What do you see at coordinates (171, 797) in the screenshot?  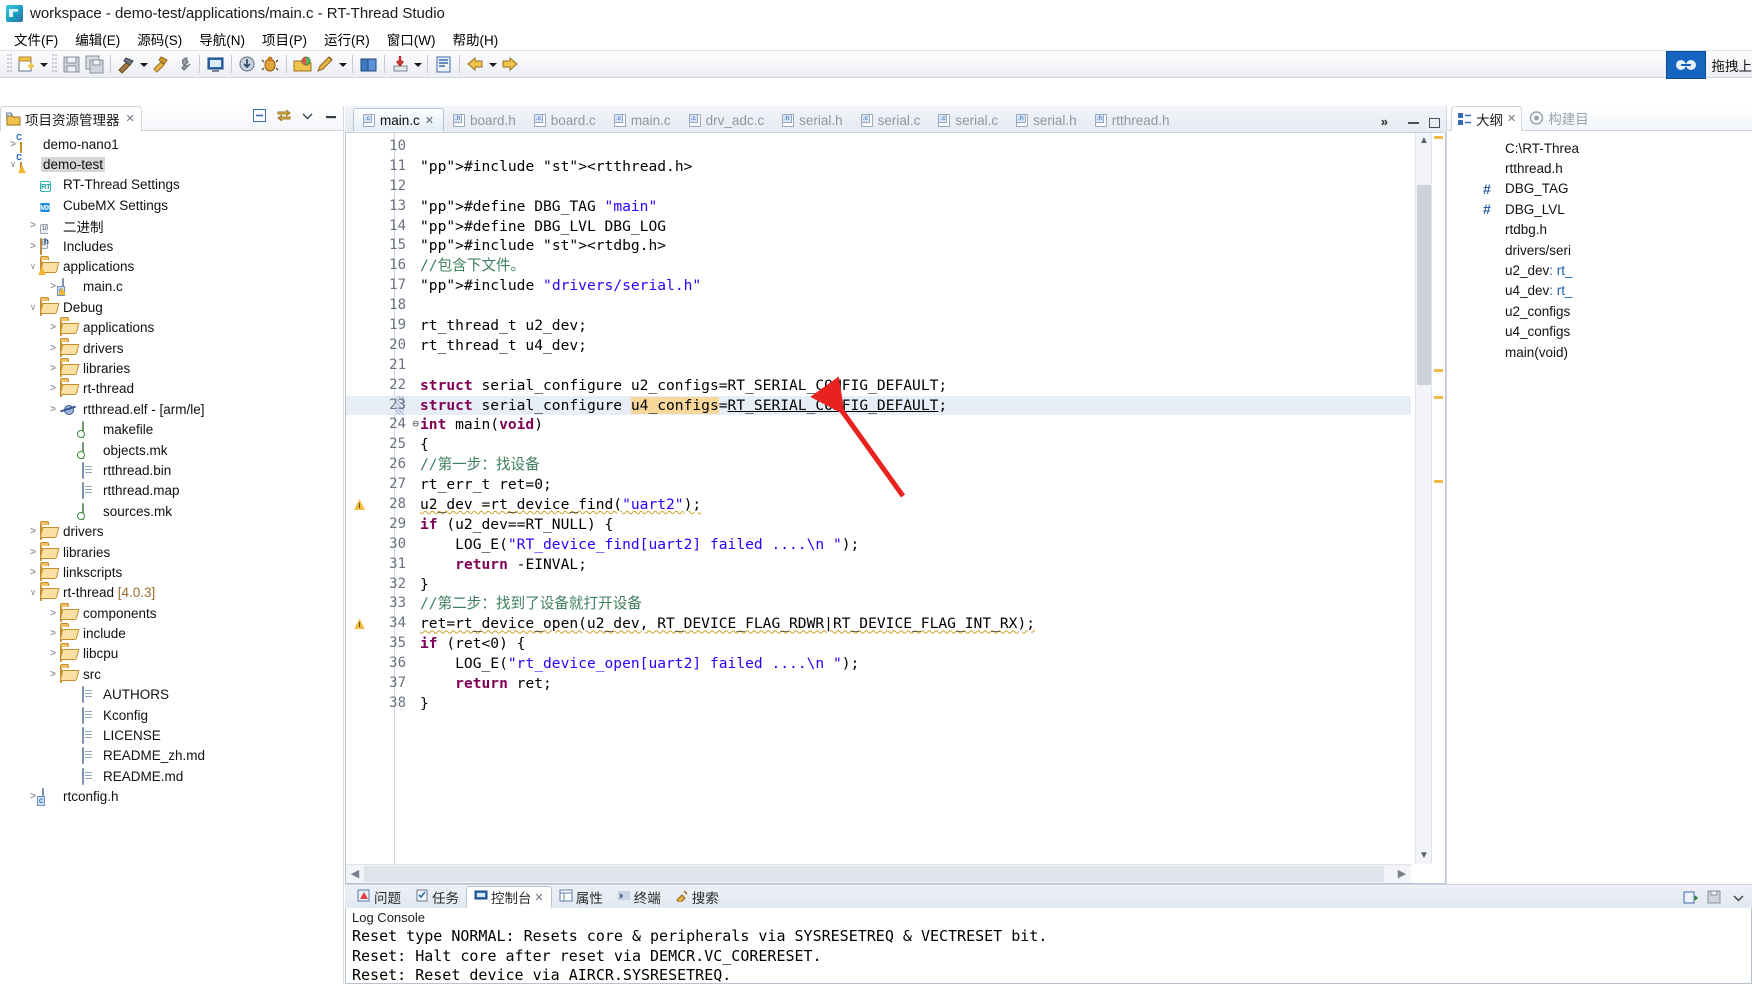 I see `tree-item: rtconfig.h` at bounding box center [171, 797].